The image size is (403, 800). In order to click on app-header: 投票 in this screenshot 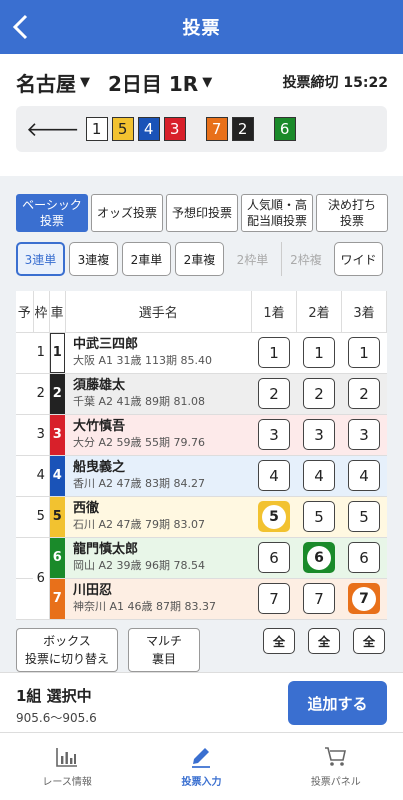, I will do `click(201, 27)`.